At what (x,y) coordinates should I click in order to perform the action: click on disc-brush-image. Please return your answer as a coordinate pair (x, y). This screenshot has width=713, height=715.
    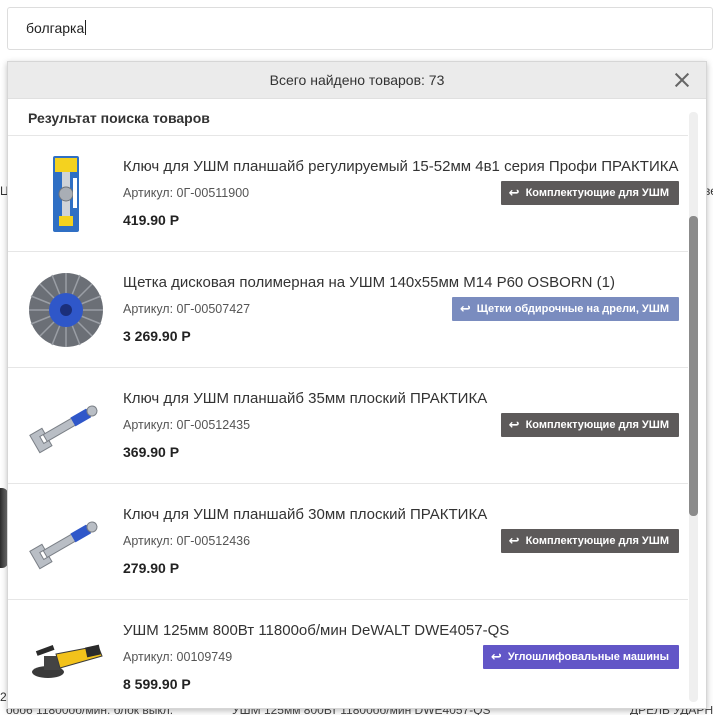
    Looking at the image, I should click on (66, 310).